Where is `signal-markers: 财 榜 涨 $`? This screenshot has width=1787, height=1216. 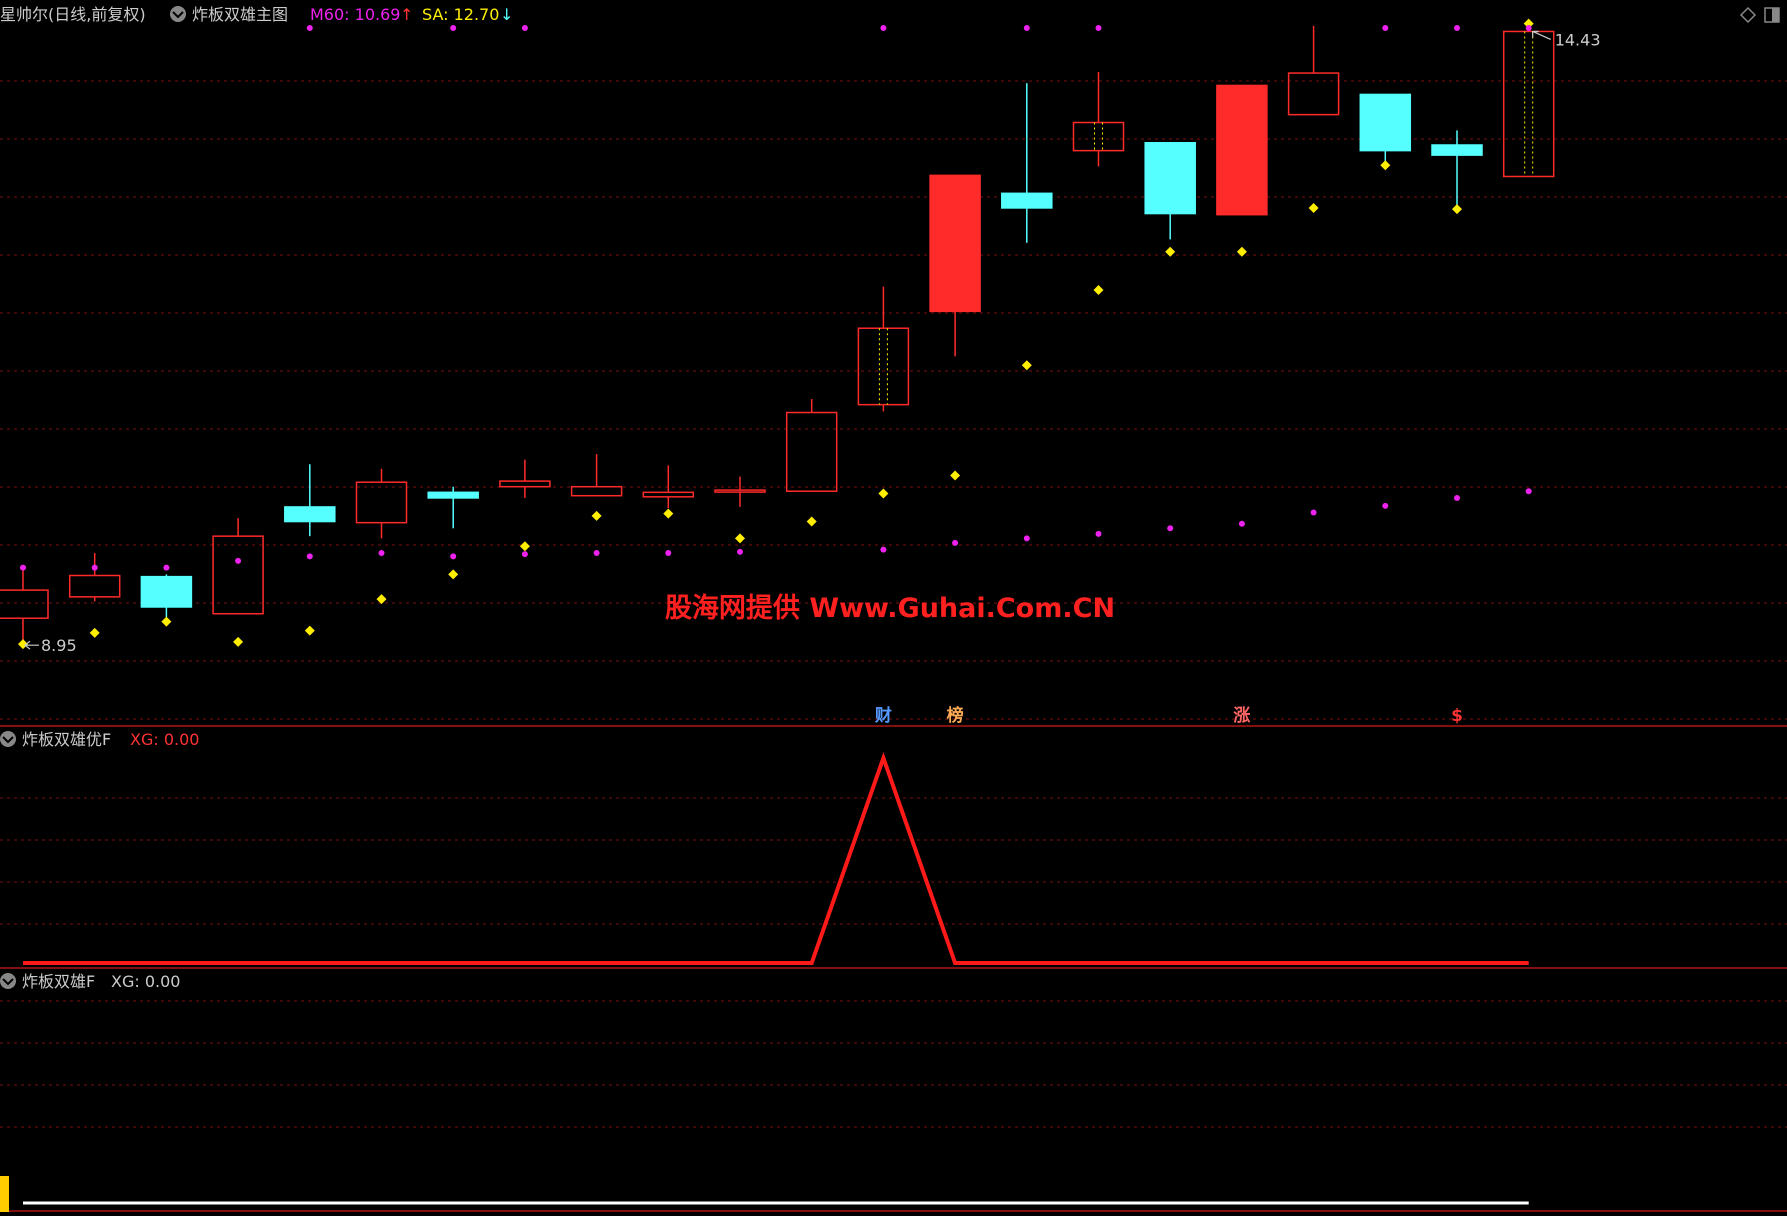 signal-markers: 财 榜 涨 $ is located at coordinates (1168, 715).